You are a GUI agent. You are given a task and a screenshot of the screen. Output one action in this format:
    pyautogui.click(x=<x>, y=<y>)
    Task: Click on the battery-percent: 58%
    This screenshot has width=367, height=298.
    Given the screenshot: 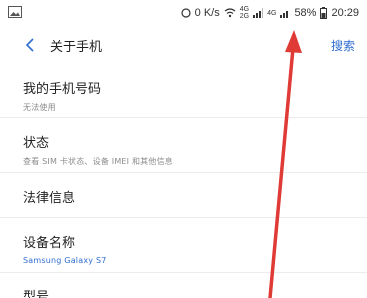 What is the action you would take?
    pyautogui.click(x=305, y=13)
    